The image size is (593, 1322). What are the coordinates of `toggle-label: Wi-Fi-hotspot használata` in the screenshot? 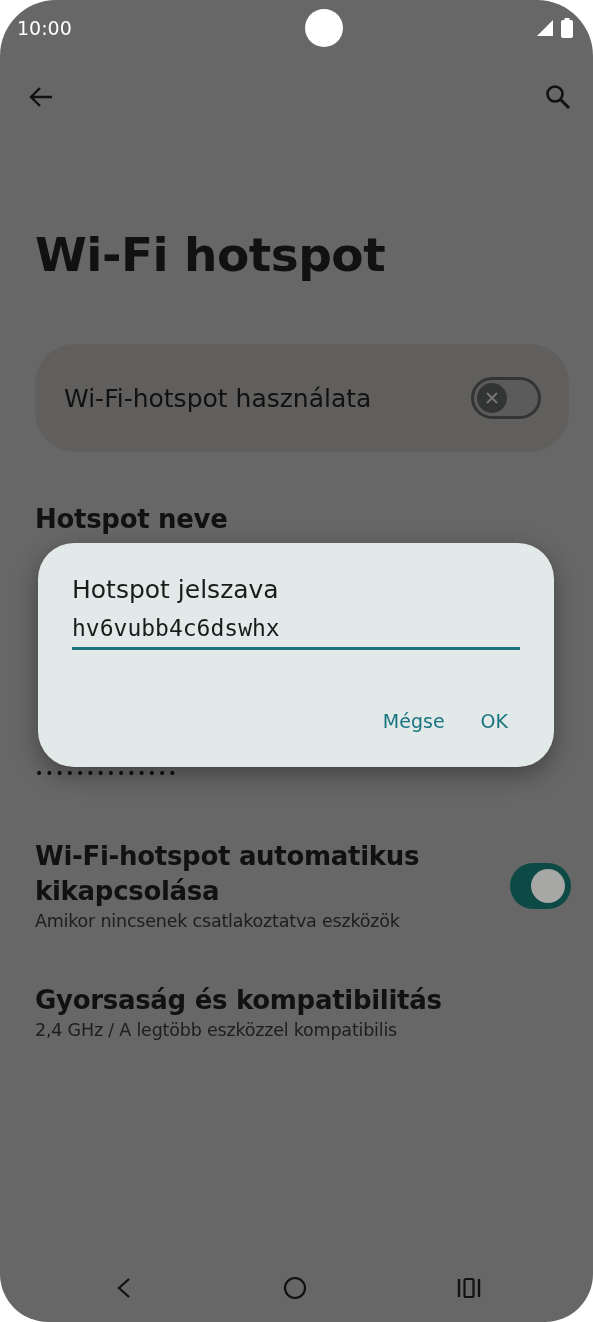 It's located at (218, 398).